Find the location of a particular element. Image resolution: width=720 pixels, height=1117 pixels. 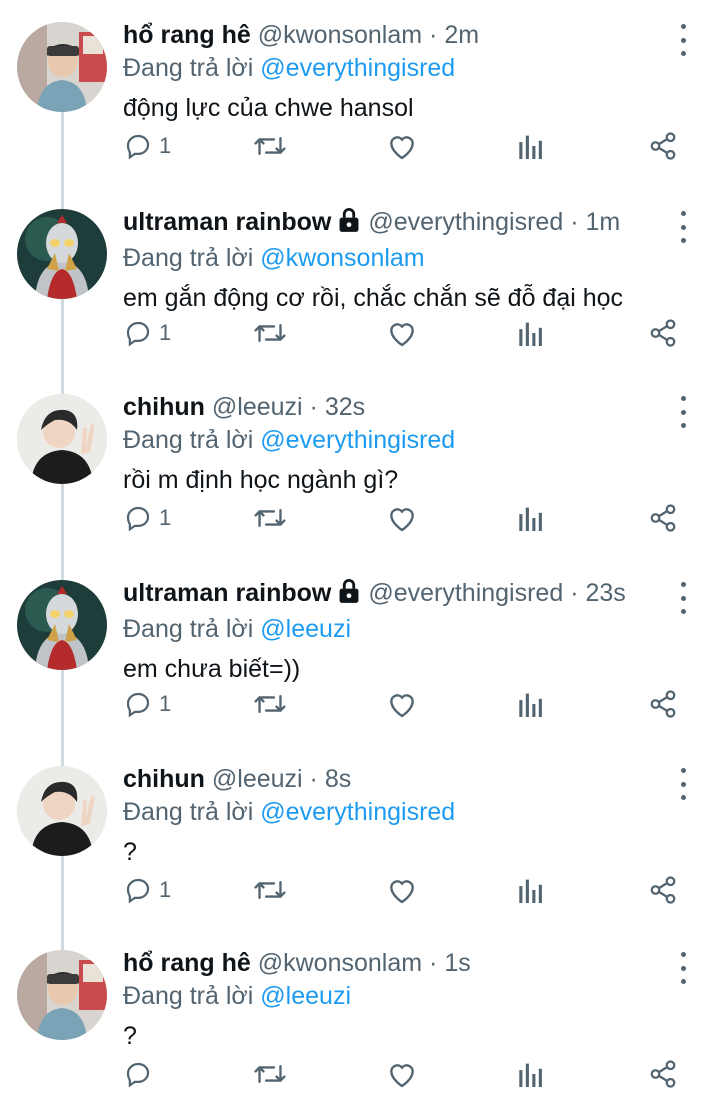

retweet-icon is located at coordinates (270, 704).